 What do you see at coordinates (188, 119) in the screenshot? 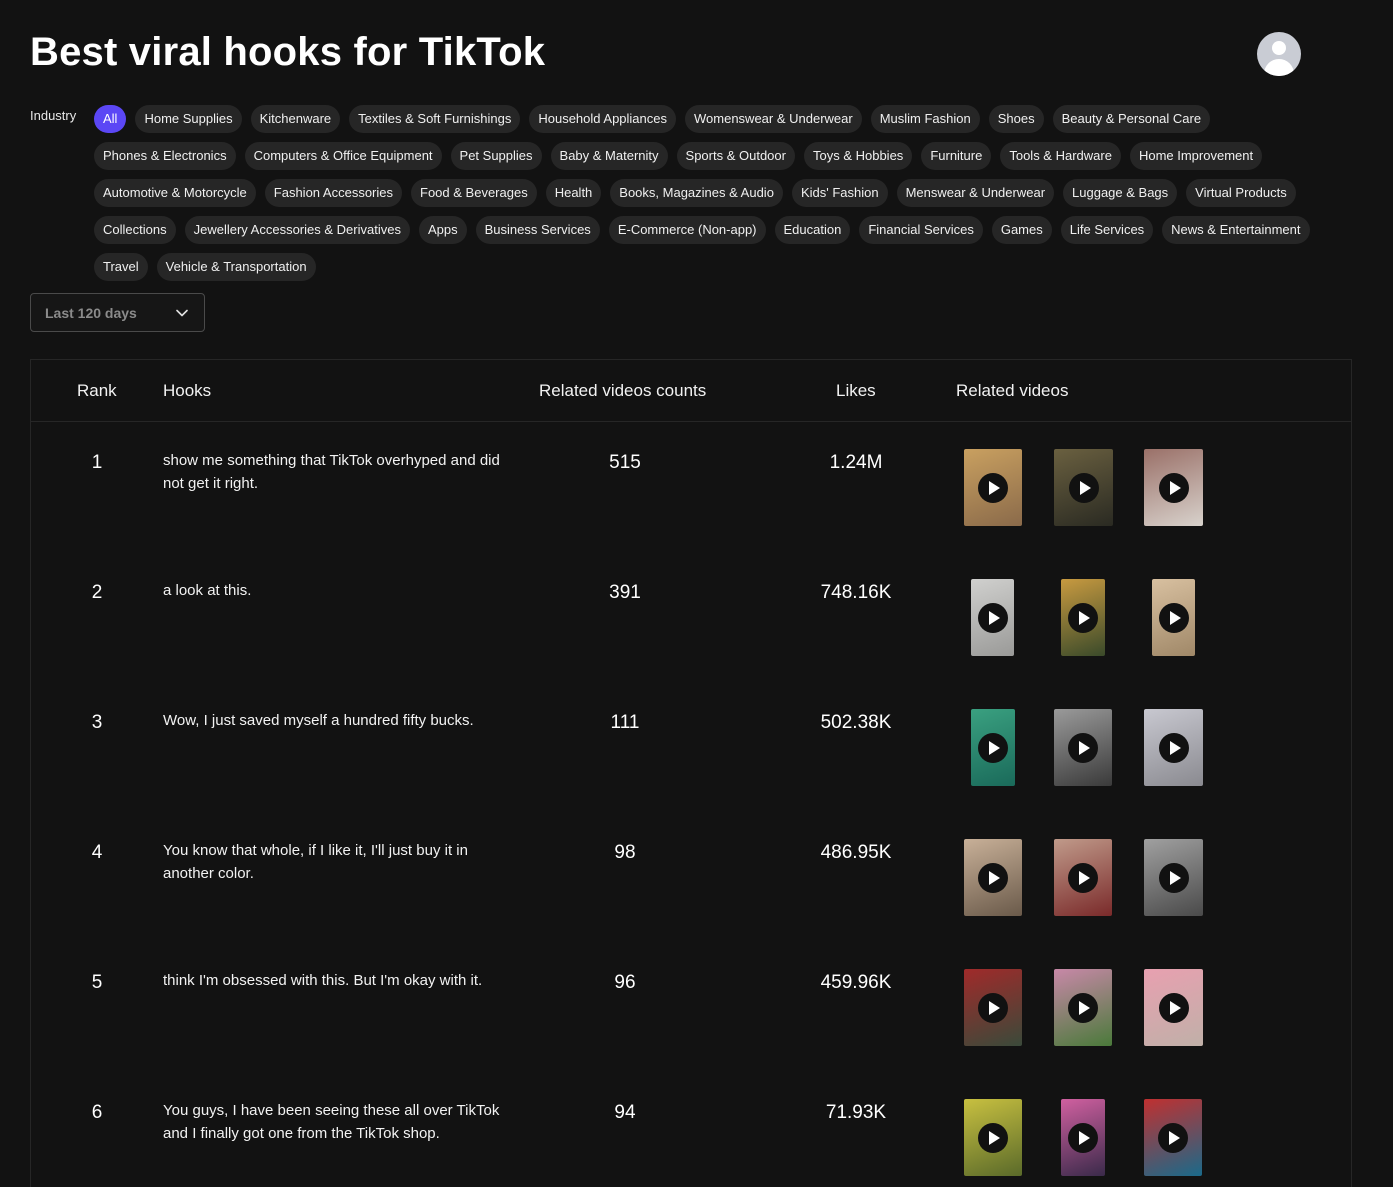
I see `industry-chip: Home Supplies` at bounding box center [188, 119].